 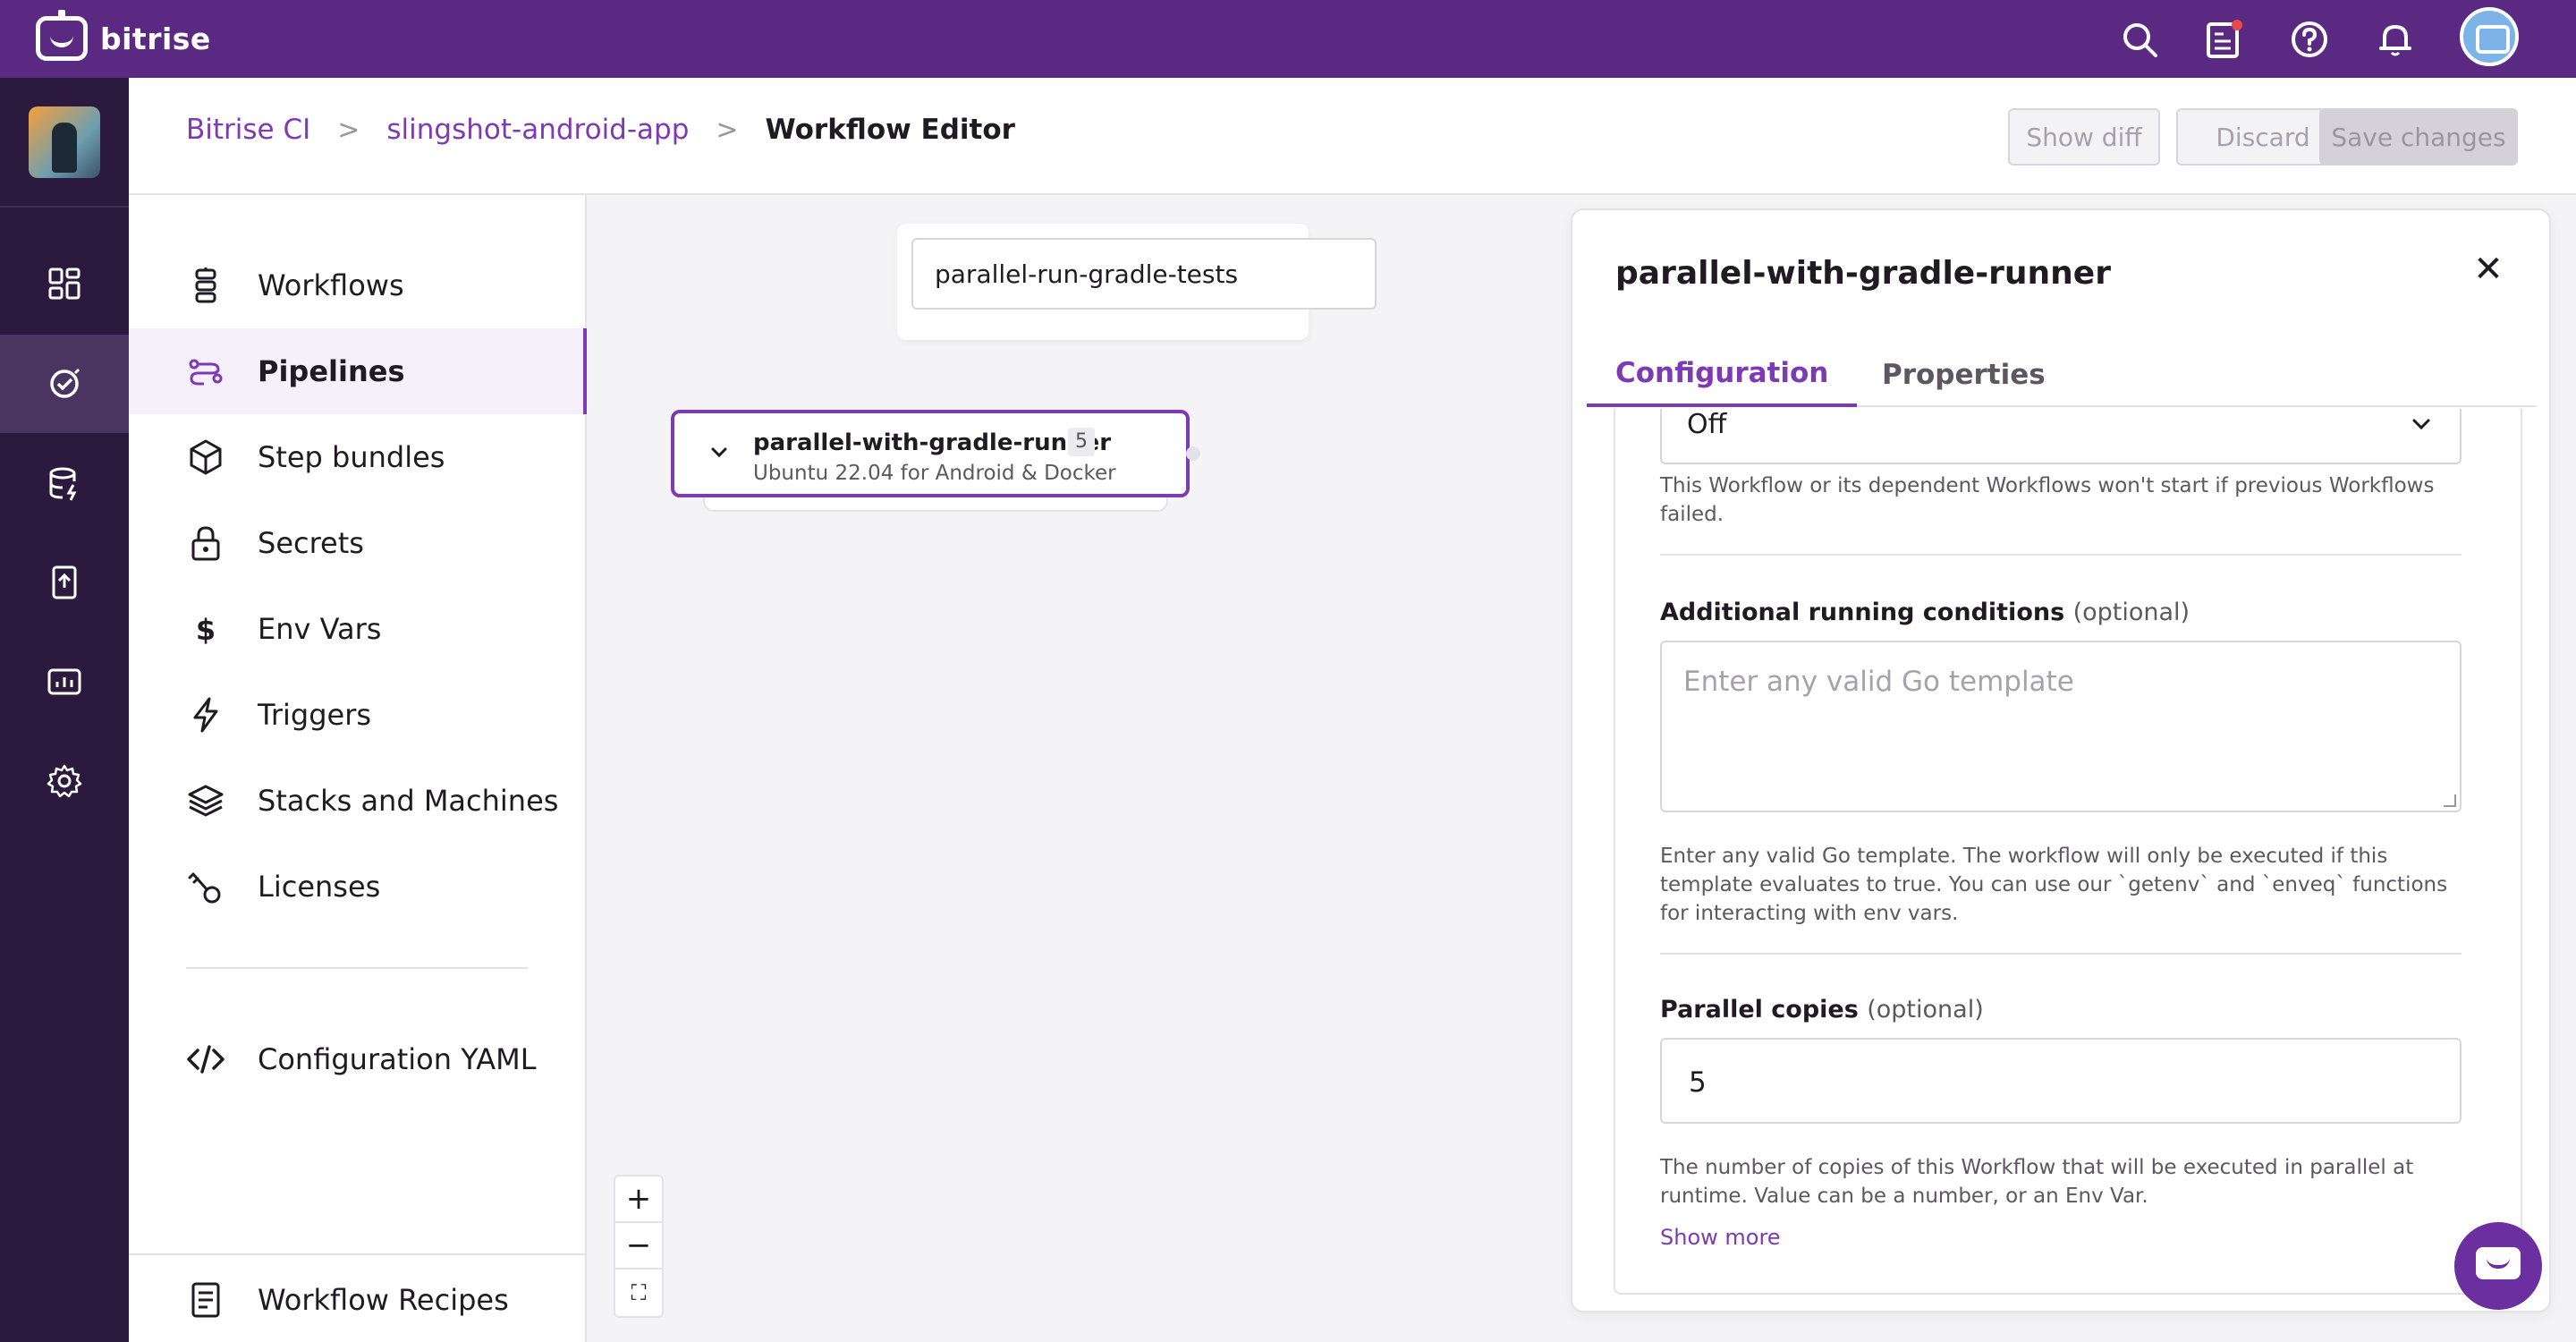 I want to click on document-icon, so click(x=205, y=1300).